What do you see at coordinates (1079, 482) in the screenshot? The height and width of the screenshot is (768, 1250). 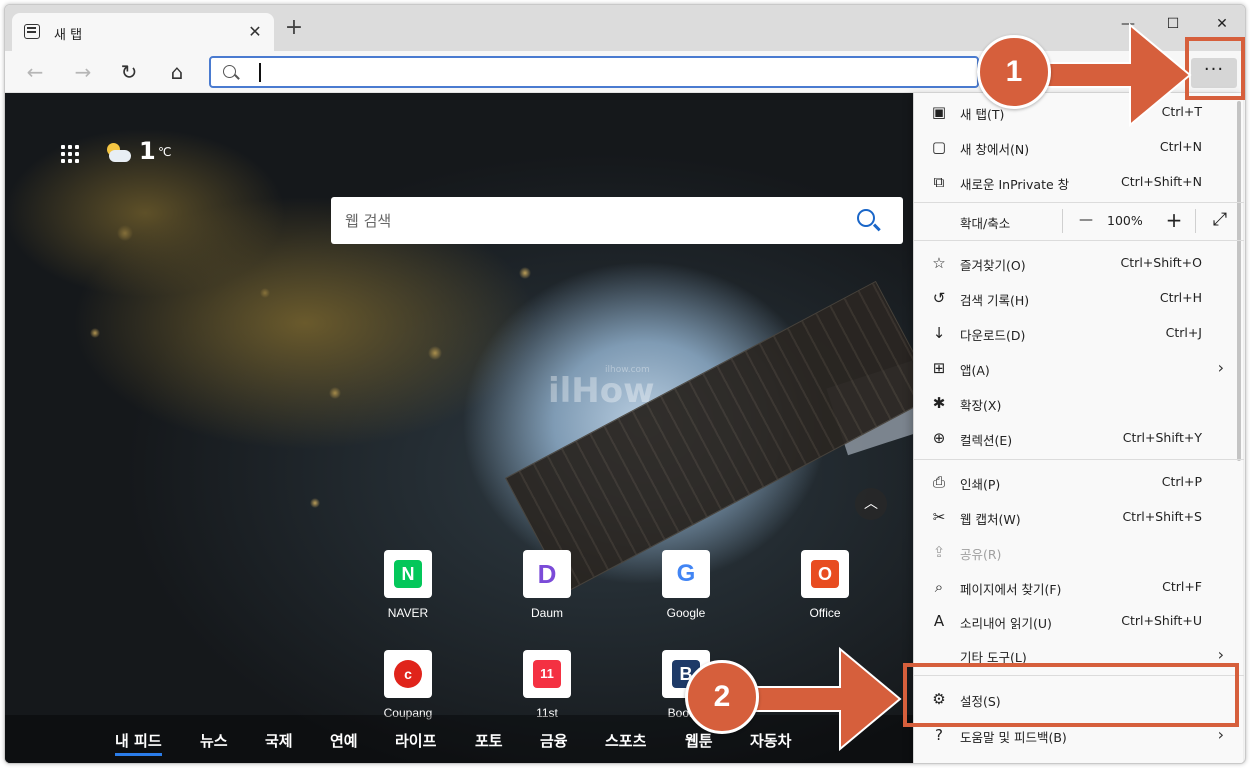 I see `menu-item-print: ⎙ 인쇄(P) Ctrl+P` at bounding box center [1079, 482].